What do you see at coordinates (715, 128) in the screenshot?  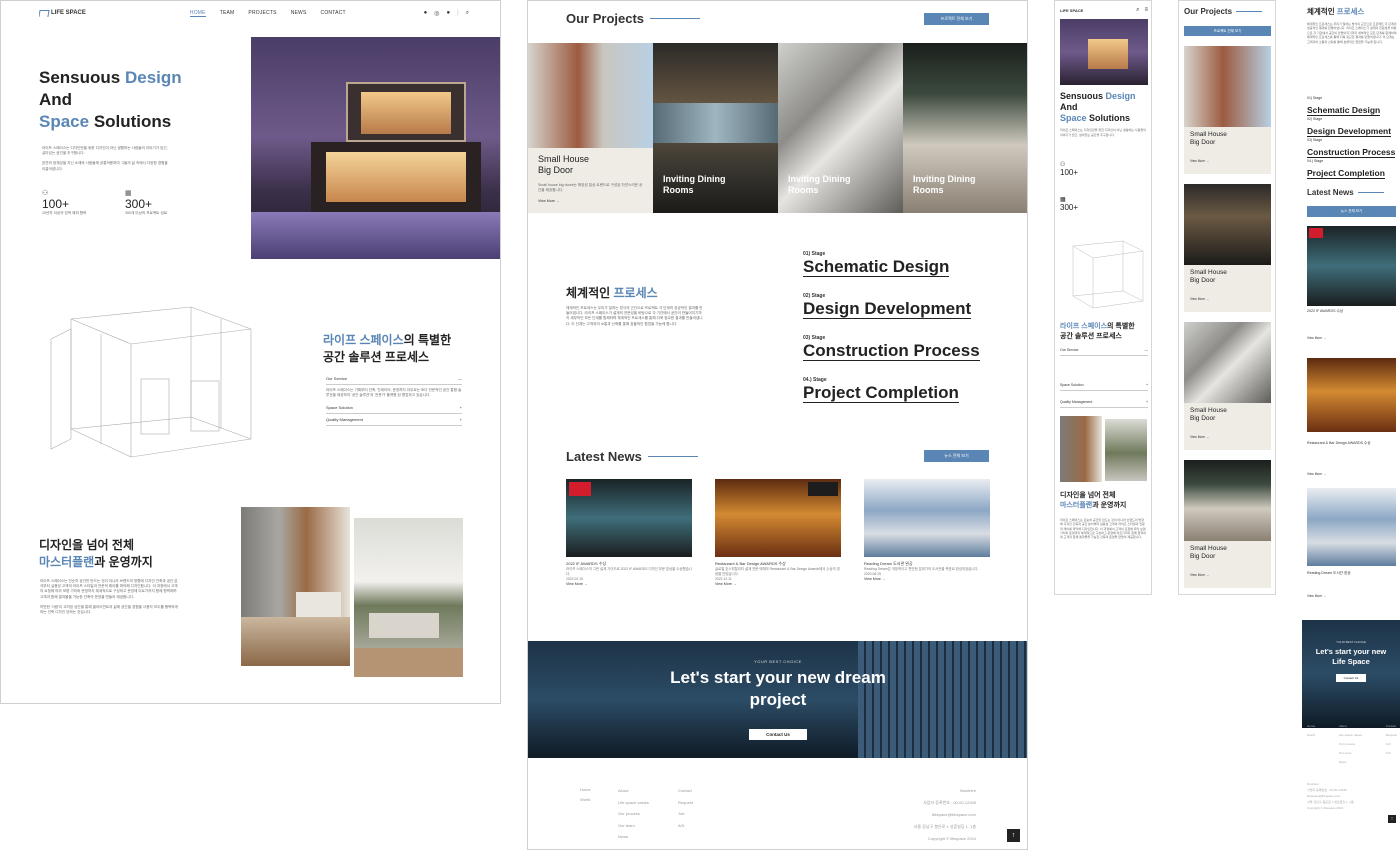 I see `project-card-2: Inviting Dining Rooms` at bounding box center [715, 128].